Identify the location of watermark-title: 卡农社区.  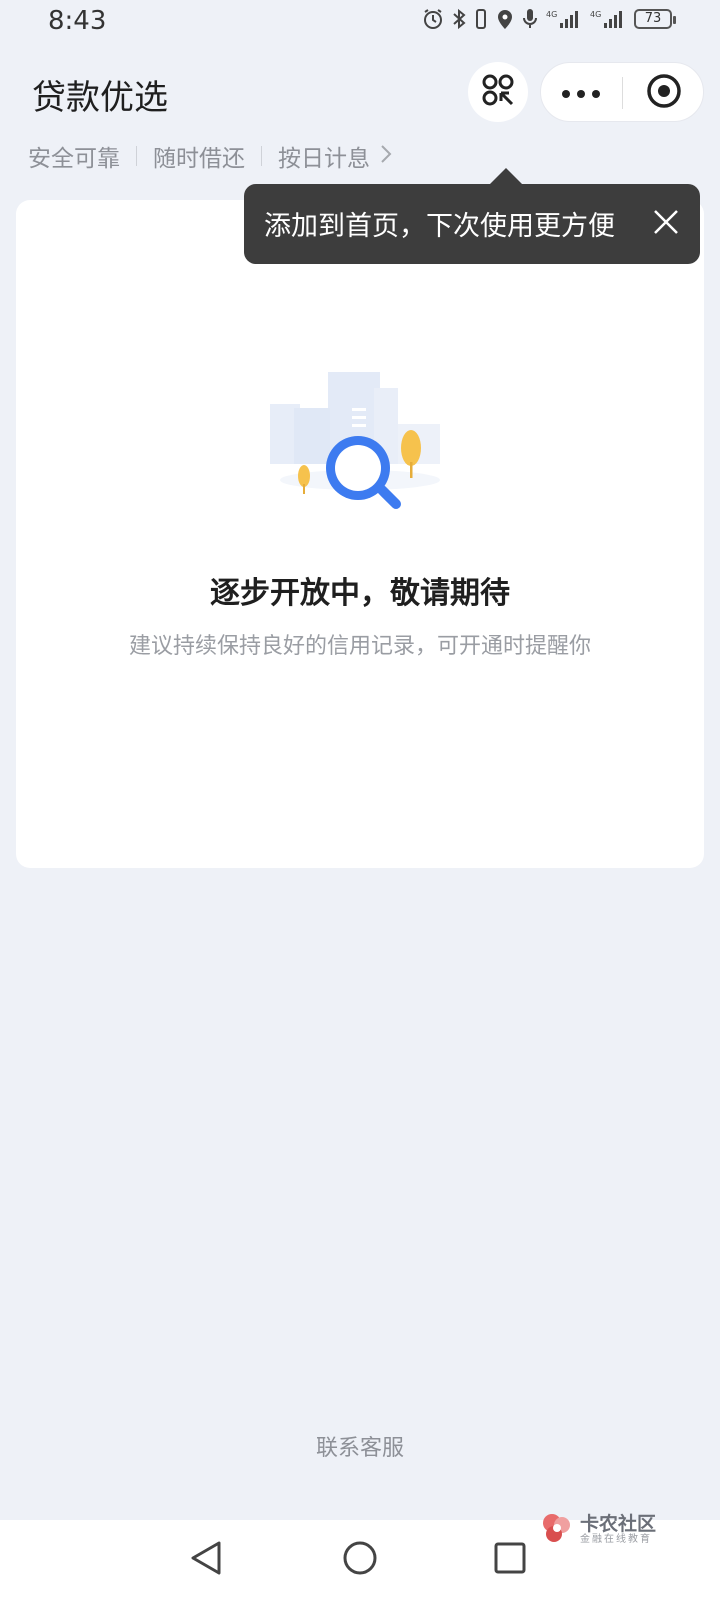
(618, 1524).